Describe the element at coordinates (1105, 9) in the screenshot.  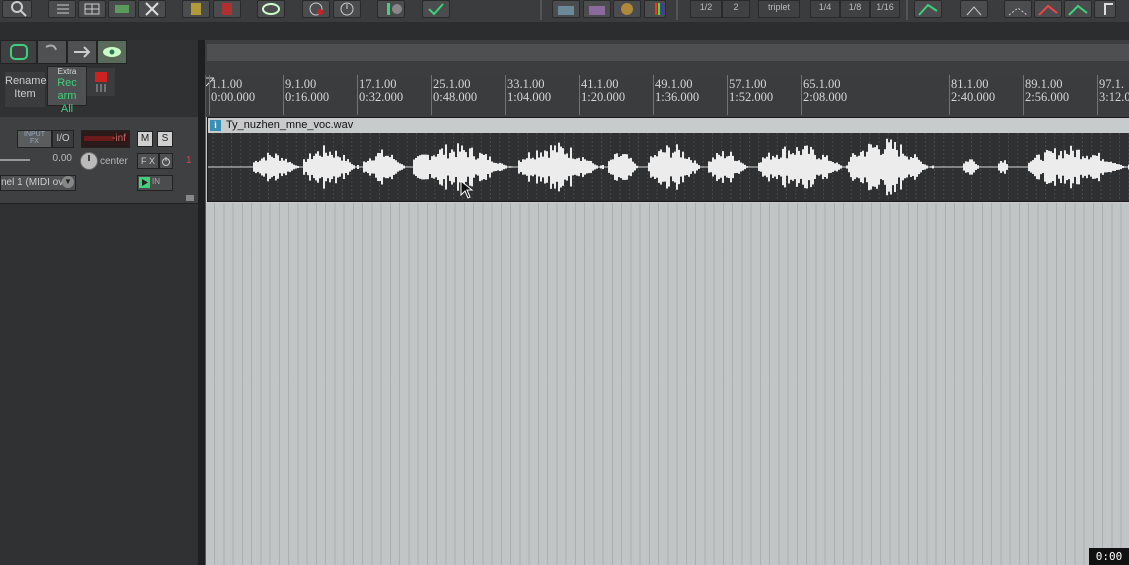
I see `corner-button` at that location.